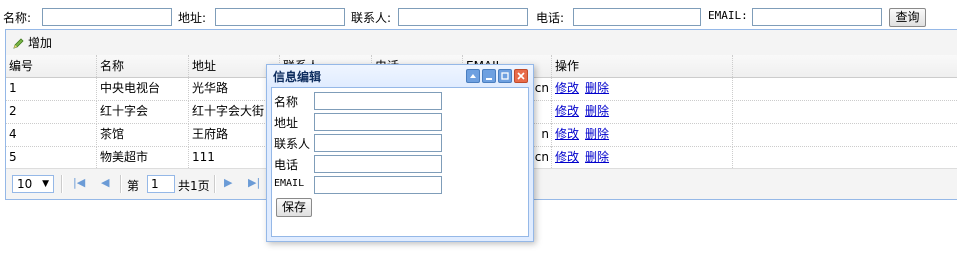 Image resolution: width=957 pixels, height=260 pixels. I want to click on add-button-label: 增加, so click(40, 43).